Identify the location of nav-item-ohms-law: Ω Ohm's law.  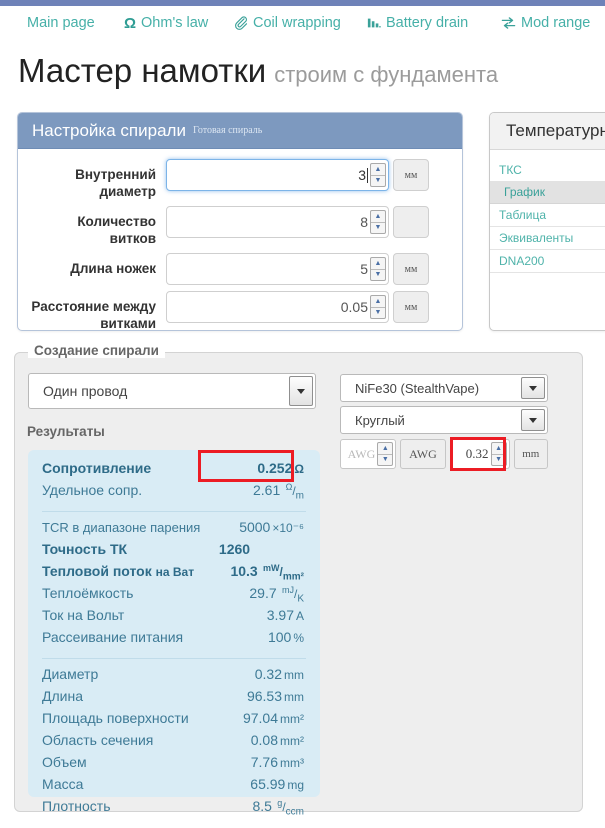
(166, 23).